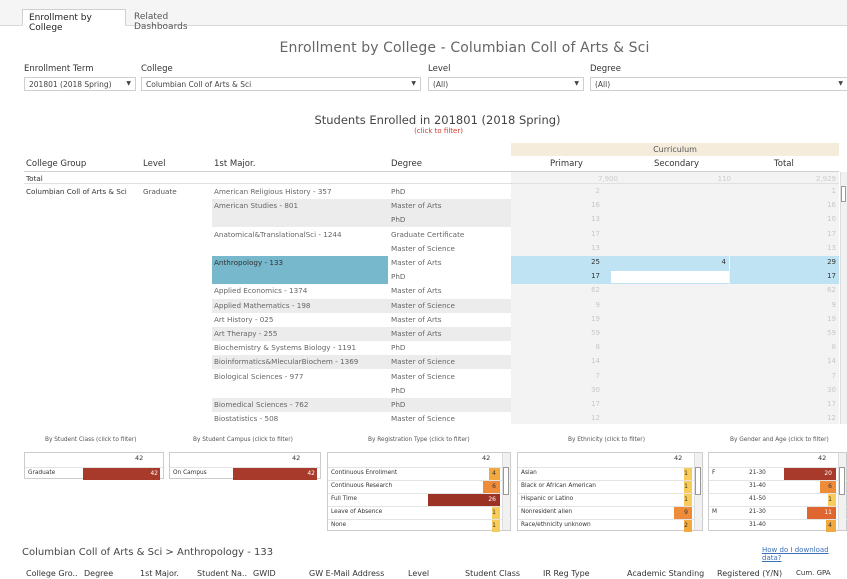  What do you see at coordinates (300, 306) in the screenshot?
I see `major-cell: Applied Mathematics - 198` at bounding box center [300, 306].